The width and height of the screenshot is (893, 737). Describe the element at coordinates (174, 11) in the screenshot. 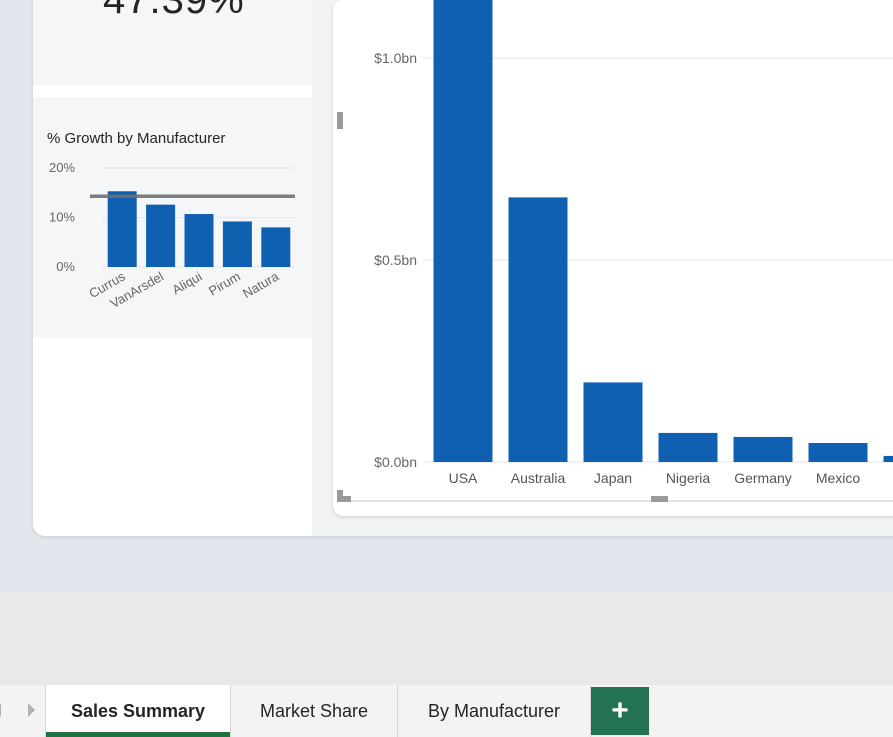

I see `kpi-value: 47.39%` at that location.